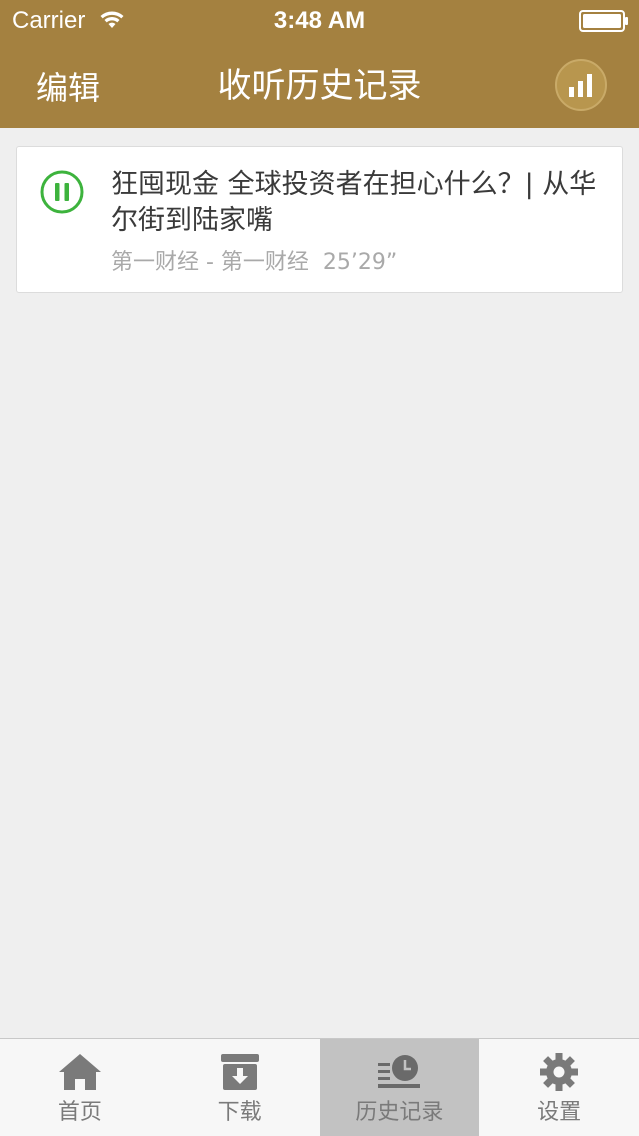 Image resolution: width=639 pixels, height=1136 pixels. I want to click on tab-settings-label: 设置, so click(559, 1112).